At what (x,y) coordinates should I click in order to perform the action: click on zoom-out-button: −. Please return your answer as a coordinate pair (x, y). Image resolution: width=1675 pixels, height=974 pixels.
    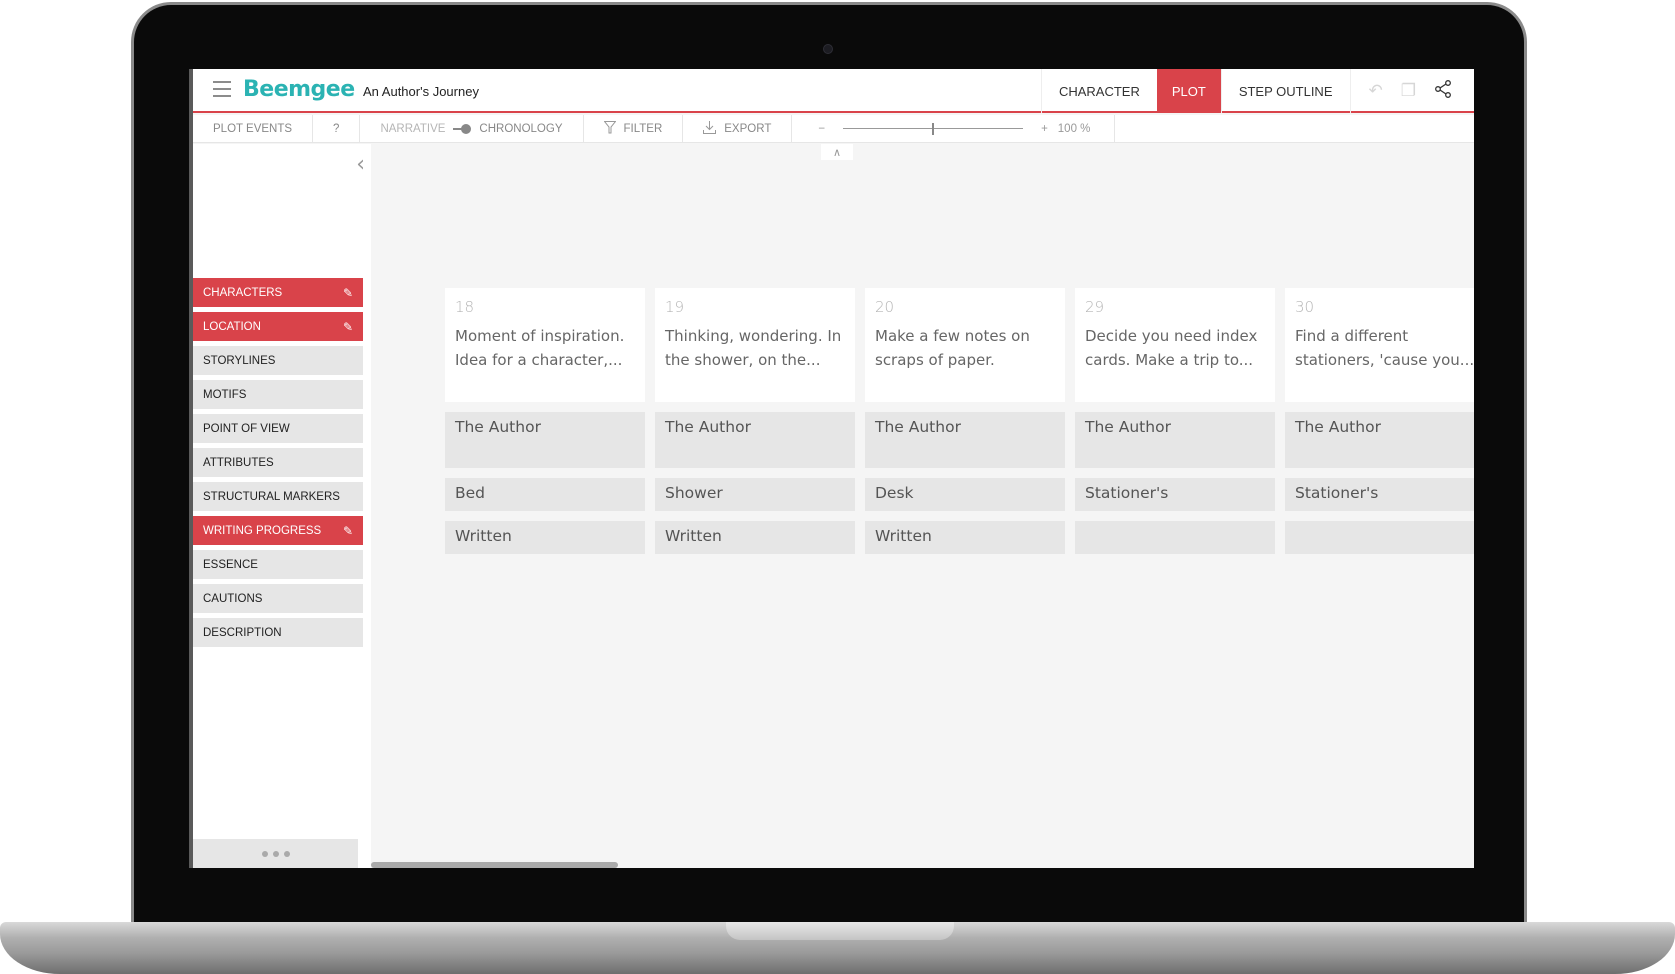
    Looking at the image, I should click on (821, 129).